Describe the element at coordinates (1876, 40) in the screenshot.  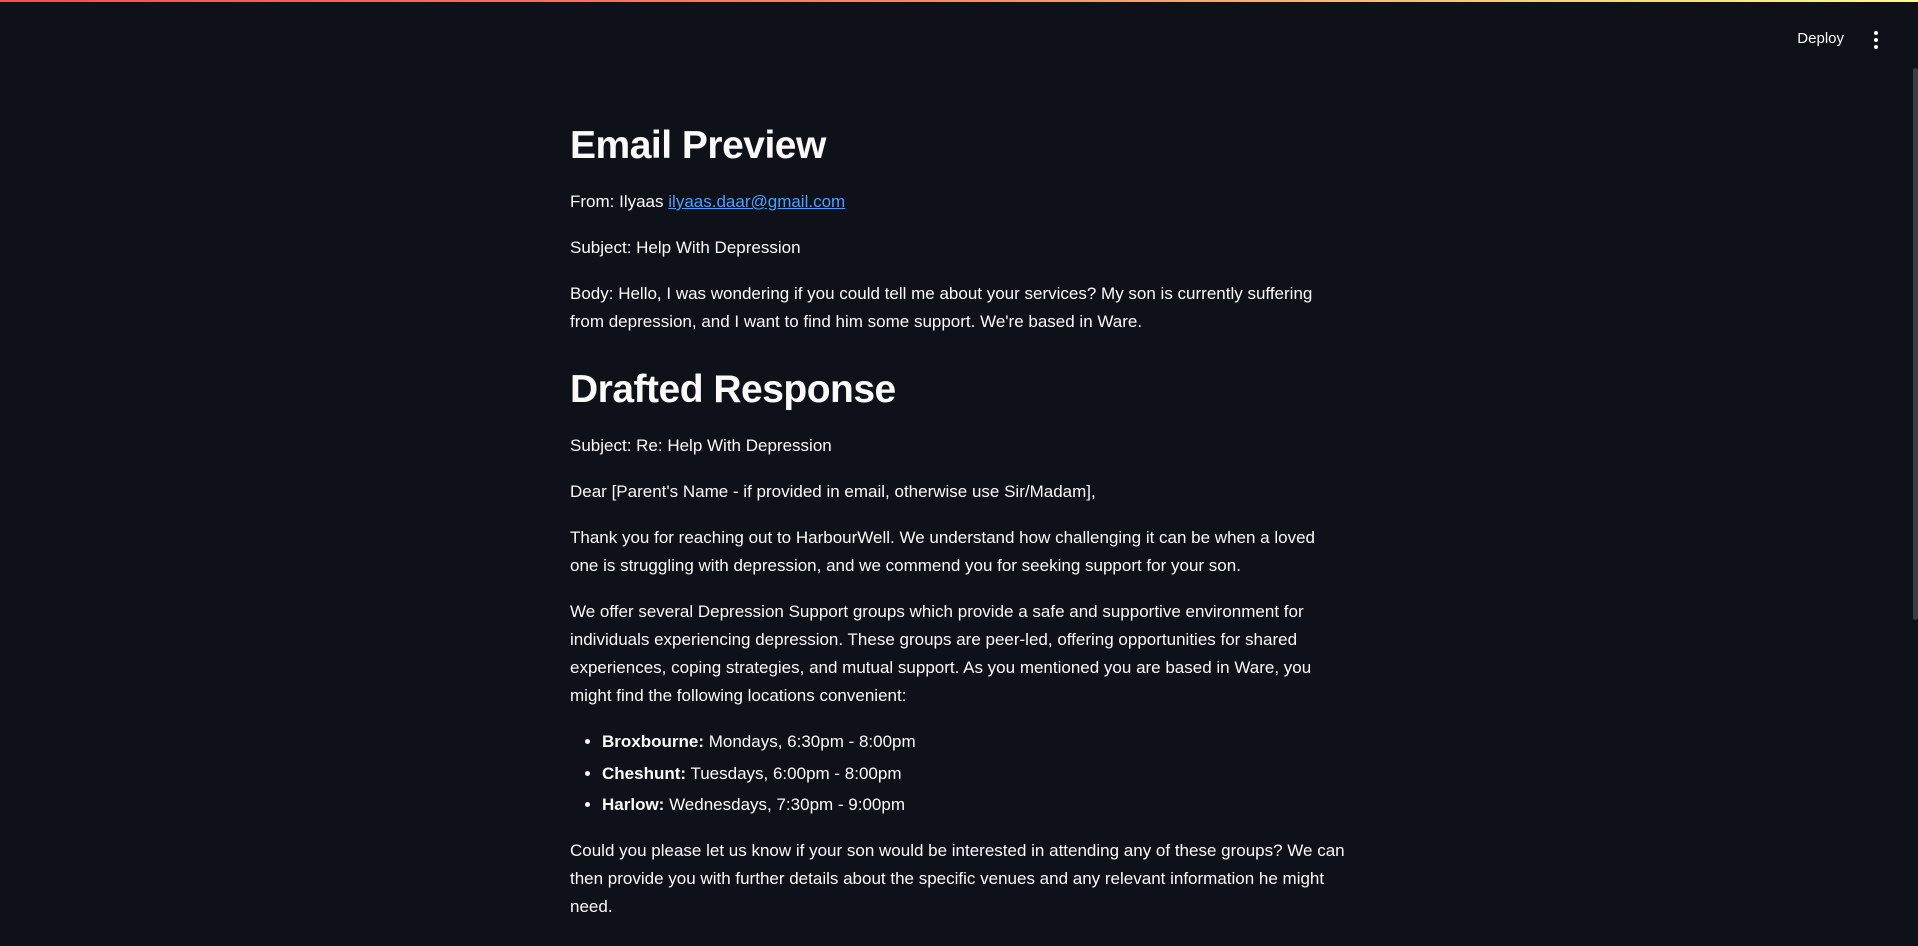
I see `more-vertical-icon` at that location.